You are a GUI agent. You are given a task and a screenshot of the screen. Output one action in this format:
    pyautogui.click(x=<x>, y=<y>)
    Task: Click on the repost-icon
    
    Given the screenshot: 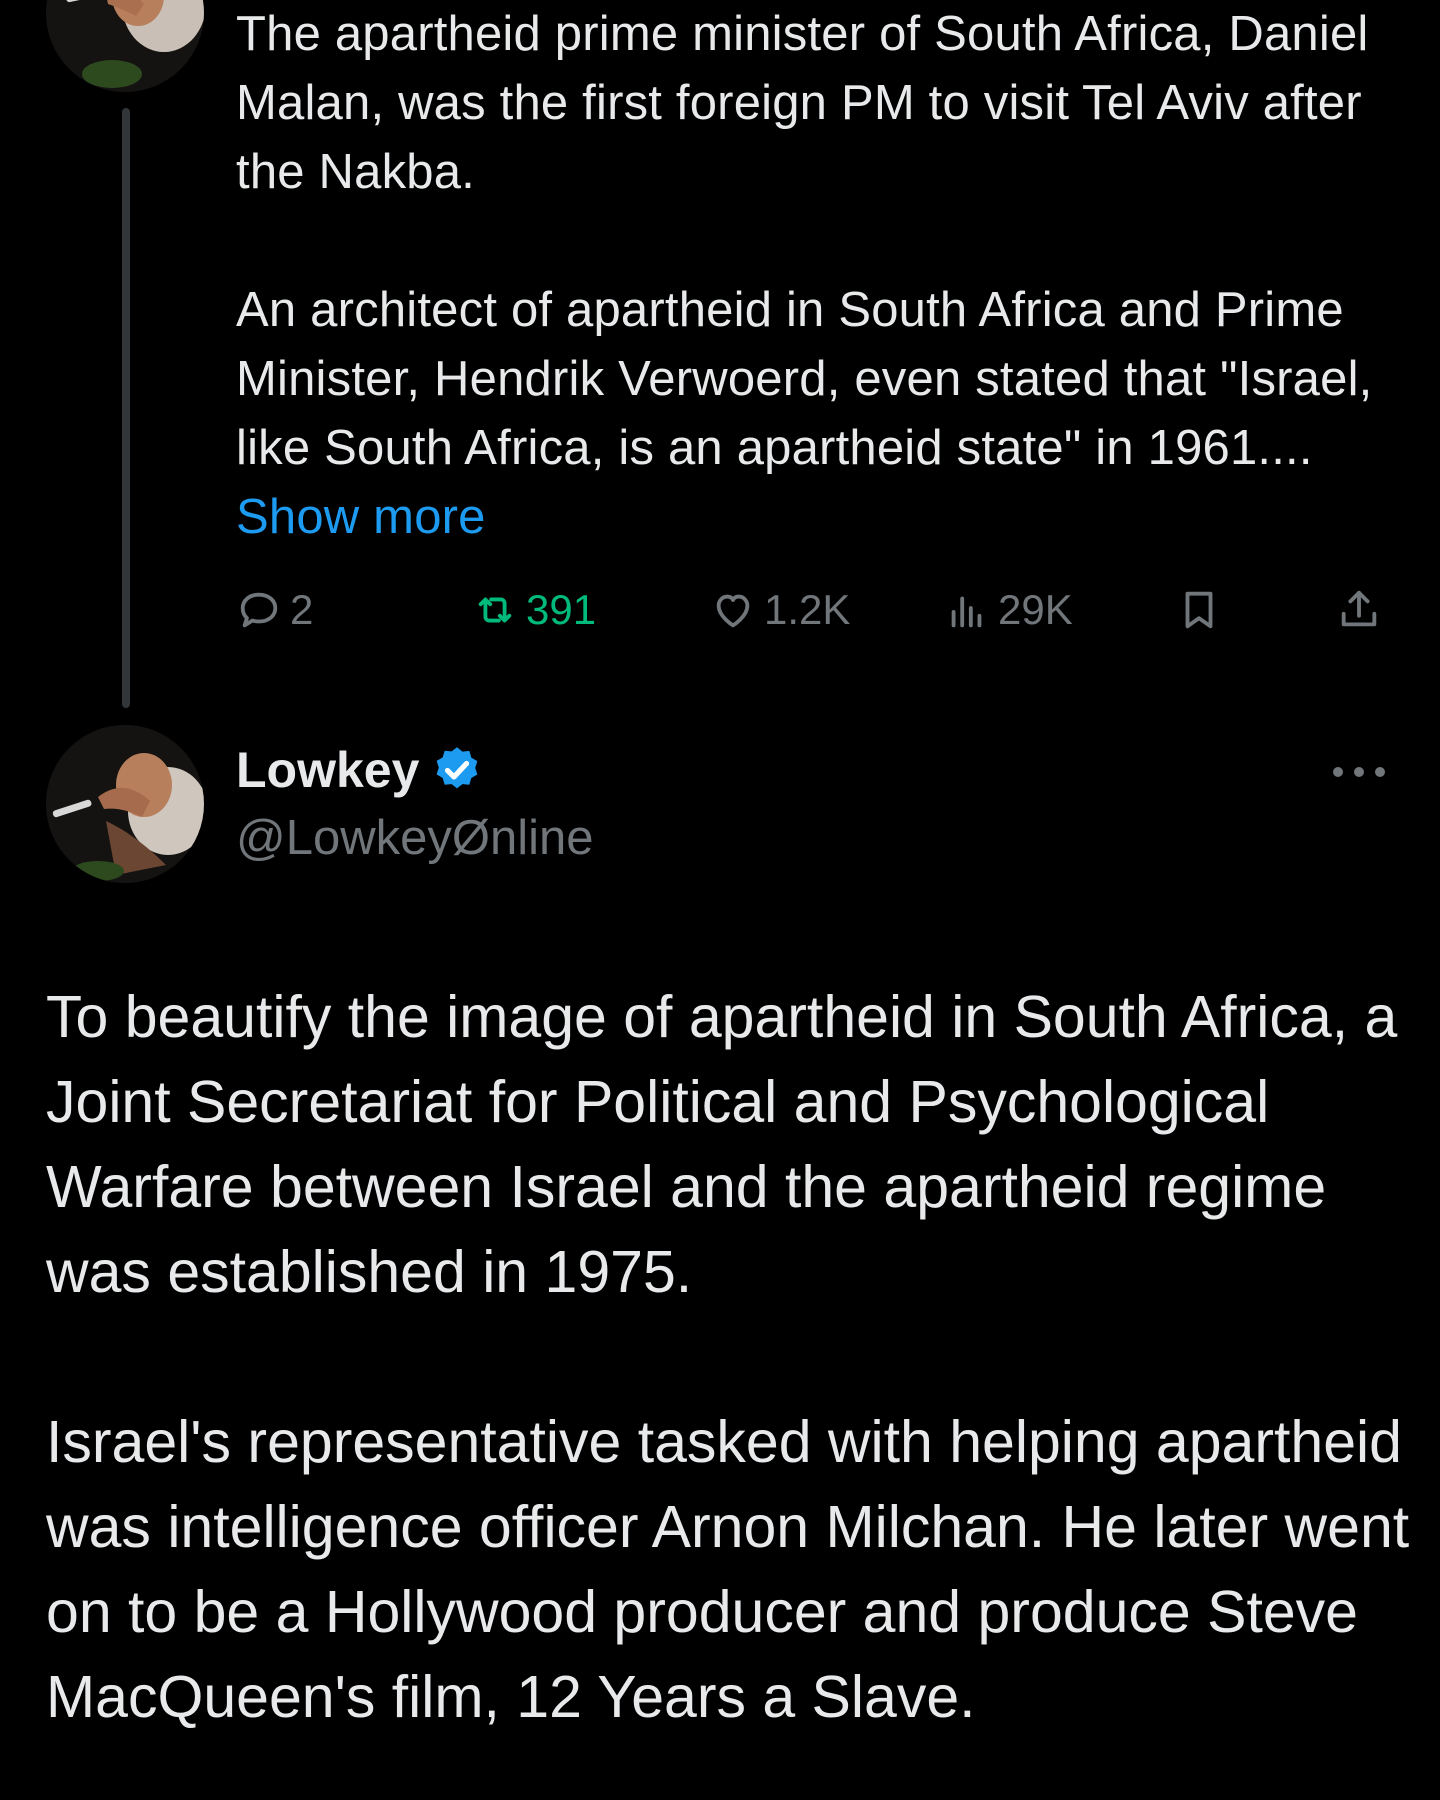 What is the action you would take?
    pyautogui.click(x=495, y=610)
    